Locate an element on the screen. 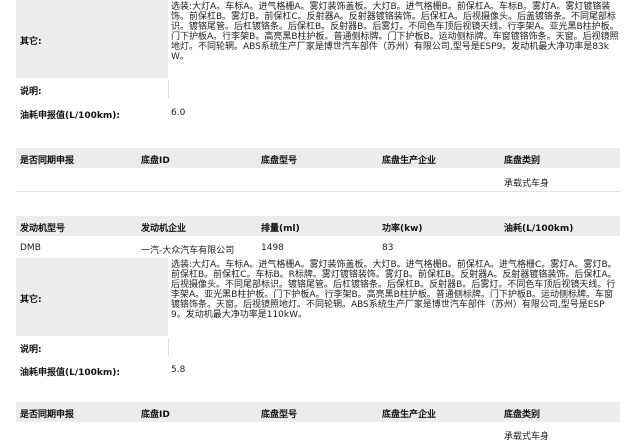 This screenshot has height=442, width=640. fuel-row-1: 油耗申报值(L/100km): 6.0 is located at coordinates (318, 113).